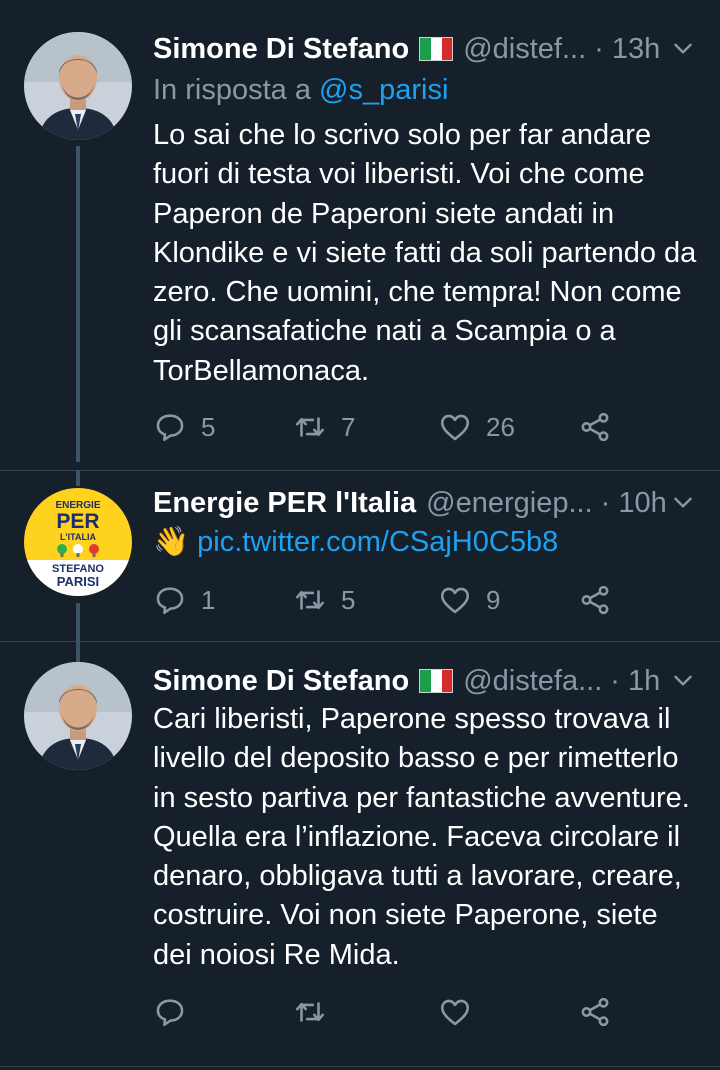  What do you see at coordinates (348, 599) in the screenshot?
I see `retweet-count: 5` at bounding box center [348, 599].